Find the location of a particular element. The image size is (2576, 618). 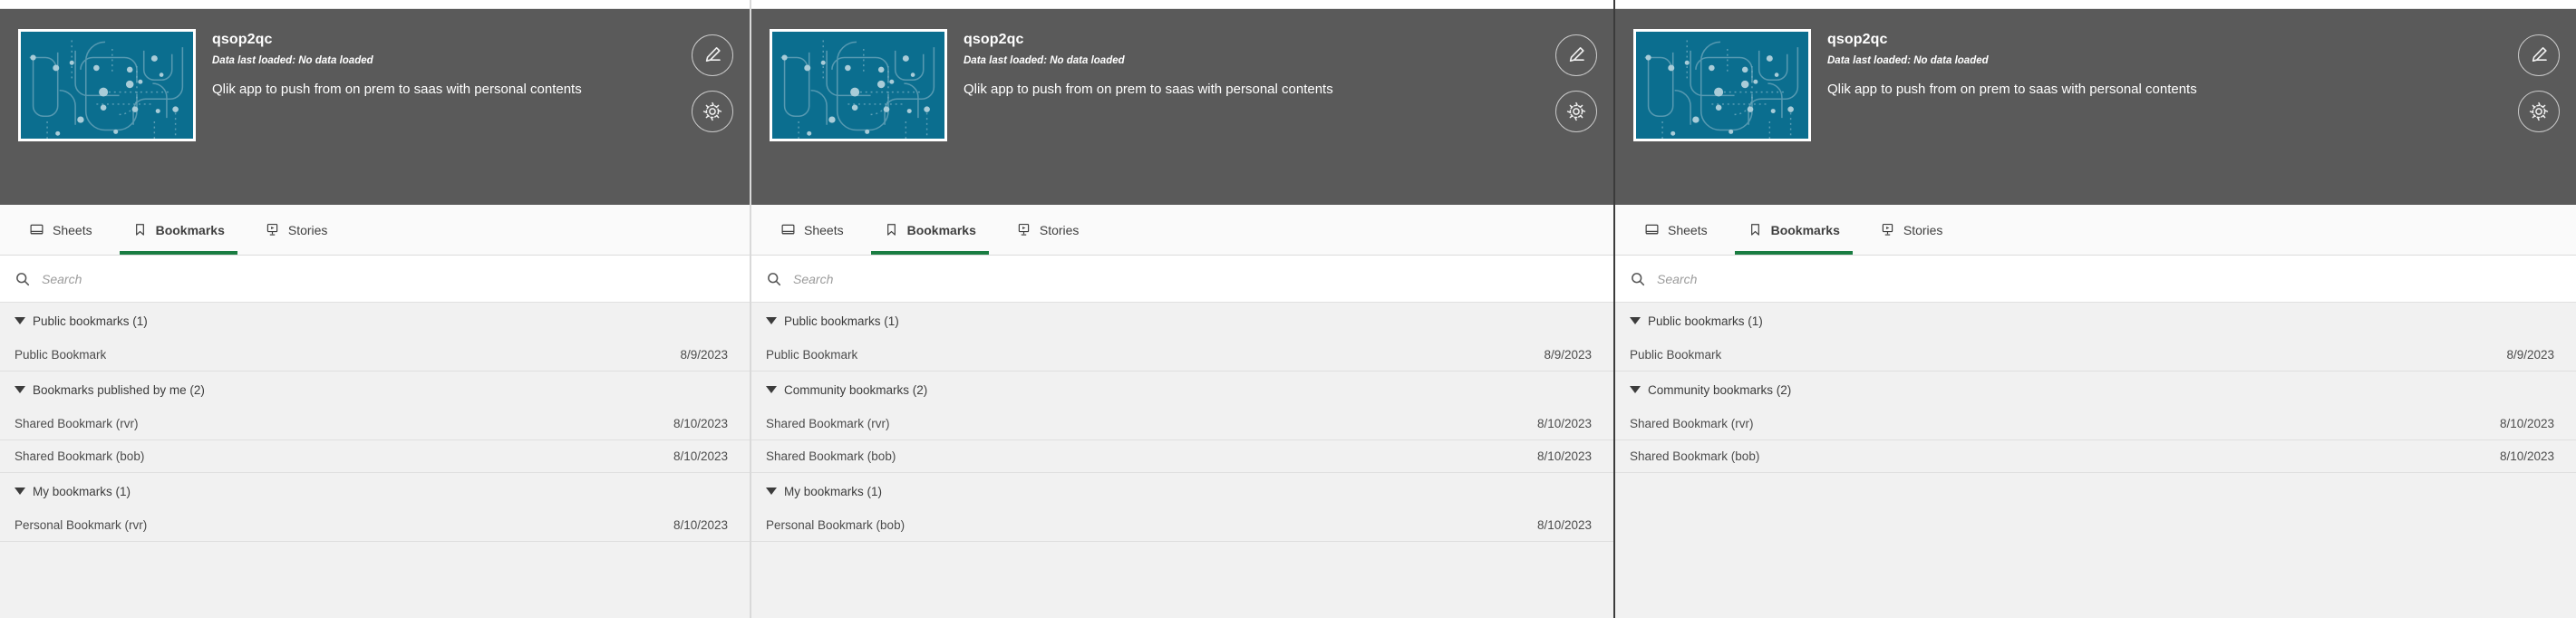

search-bar is located at coordinates (1182, 279).